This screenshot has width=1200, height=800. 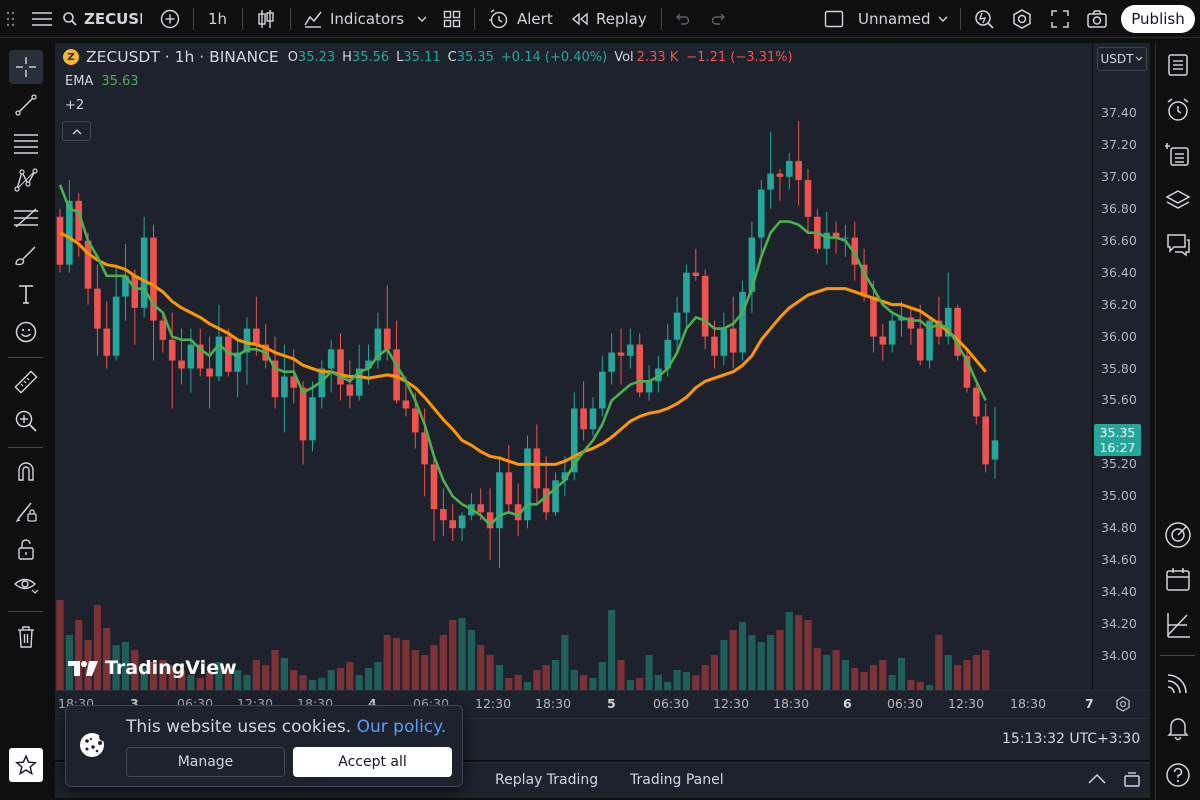 I want to click on brush-icon, so click(x=26, y=256).